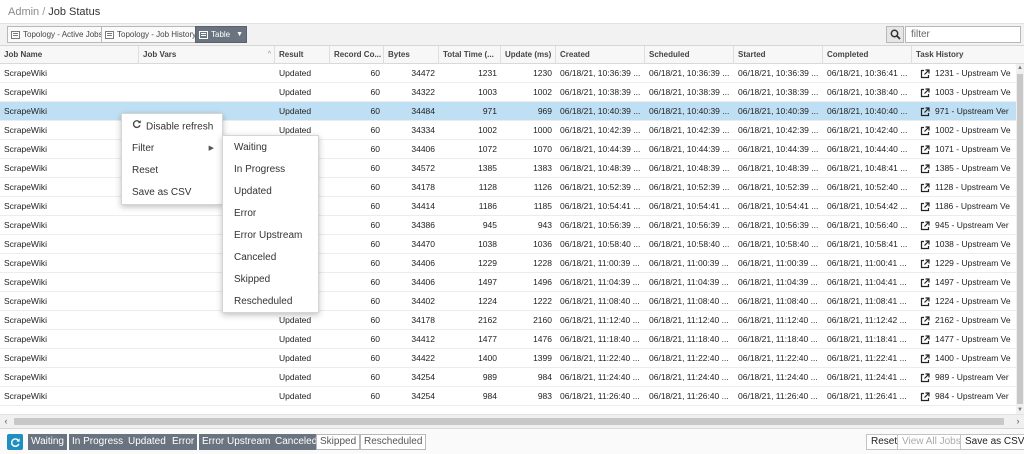  I want to click on view-topology-job-history-button: Topology - Job History, so click(151, 34).